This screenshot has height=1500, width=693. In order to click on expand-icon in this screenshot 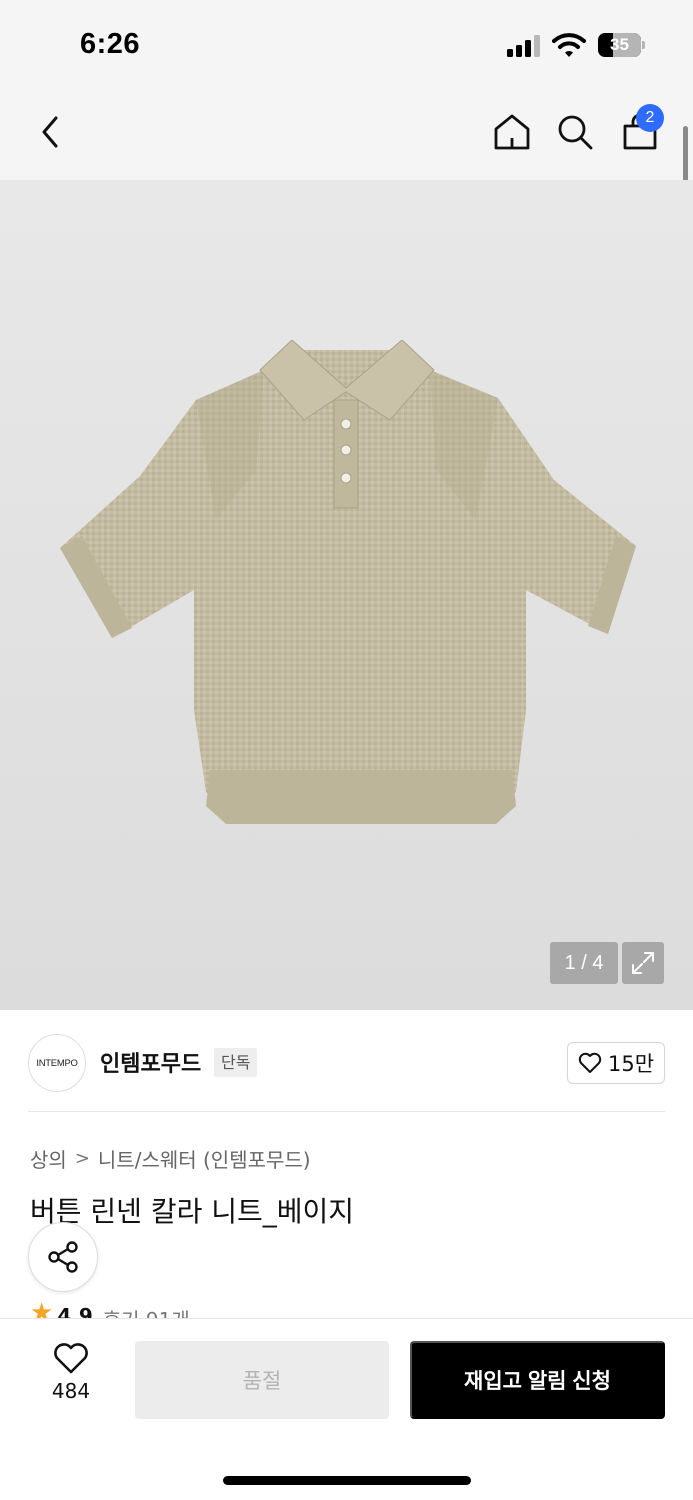, I will do `click(643, 963)`.